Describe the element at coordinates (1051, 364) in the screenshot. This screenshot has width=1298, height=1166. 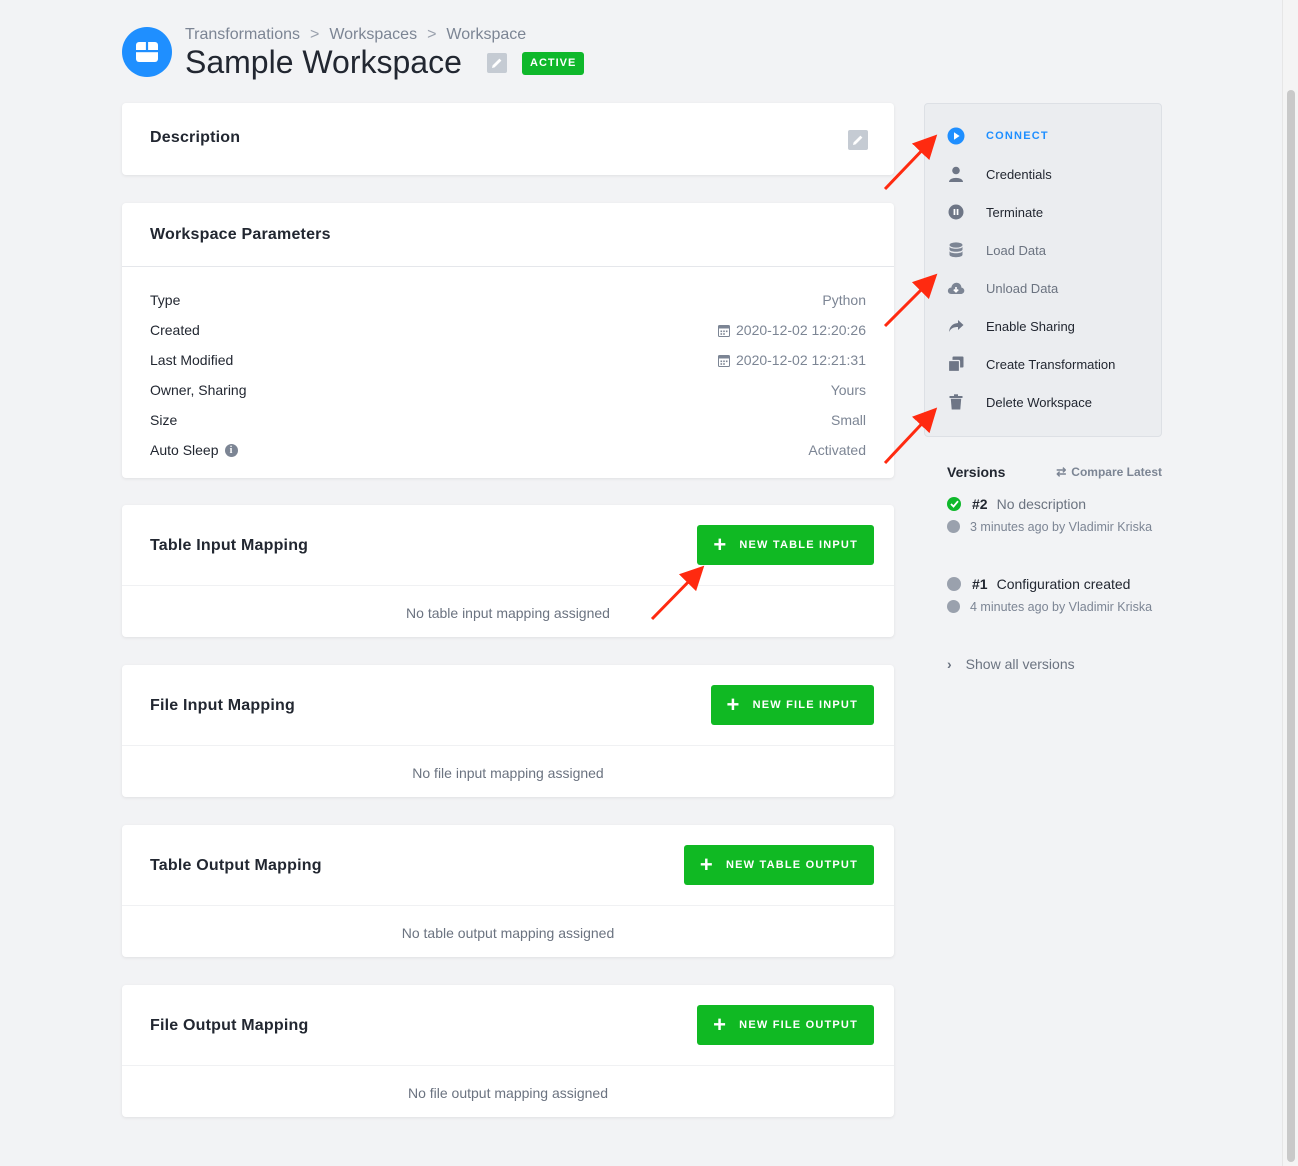
I see `menu-item-label: Create Transformation` at that location.